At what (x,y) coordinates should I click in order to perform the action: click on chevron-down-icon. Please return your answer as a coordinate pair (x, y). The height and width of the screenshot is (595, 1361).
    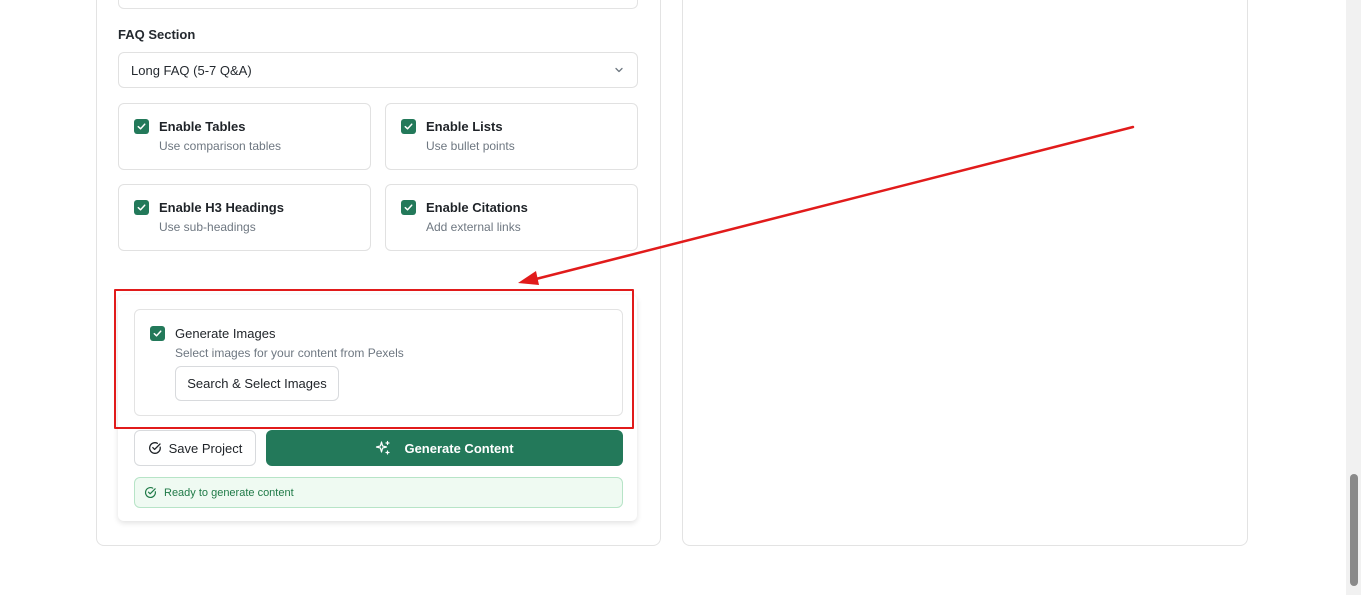
    Looking at the image, I should click on (619, 70).